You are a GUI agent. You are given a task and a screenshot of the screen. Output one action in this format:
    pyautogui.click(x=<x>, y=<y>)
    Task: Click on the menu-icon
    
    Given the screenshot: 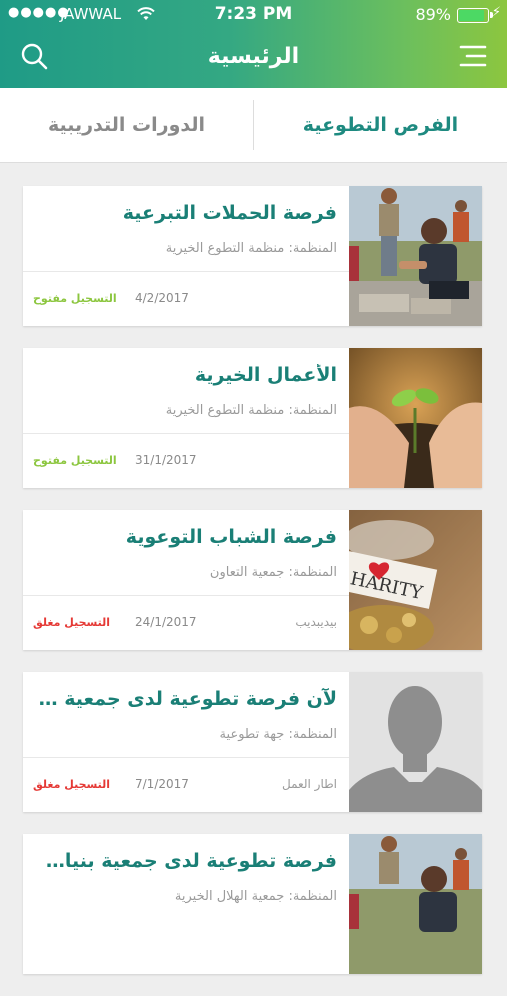 What is the action you would take?
    pyautogui.click(x=473, y=56)
    